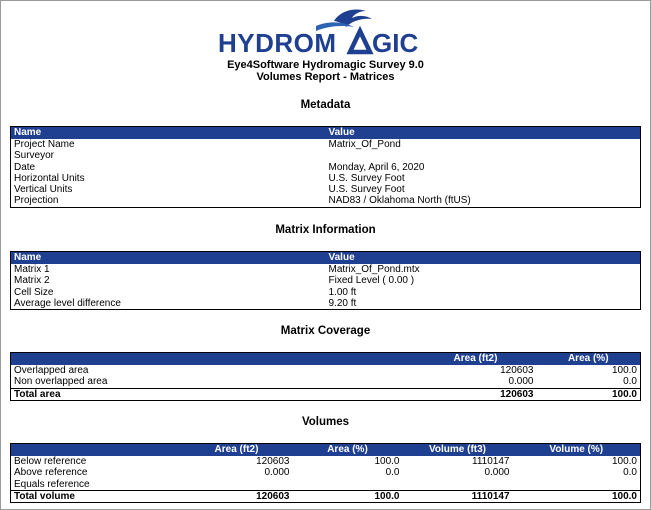 This screenshot has width=651, height=510. What do you see at coordinates (326, 269) in the screenshot?
I see `table-row: Matrix 1 Matrix_Of_Pond.mtx` at bounding box center [326, 269].